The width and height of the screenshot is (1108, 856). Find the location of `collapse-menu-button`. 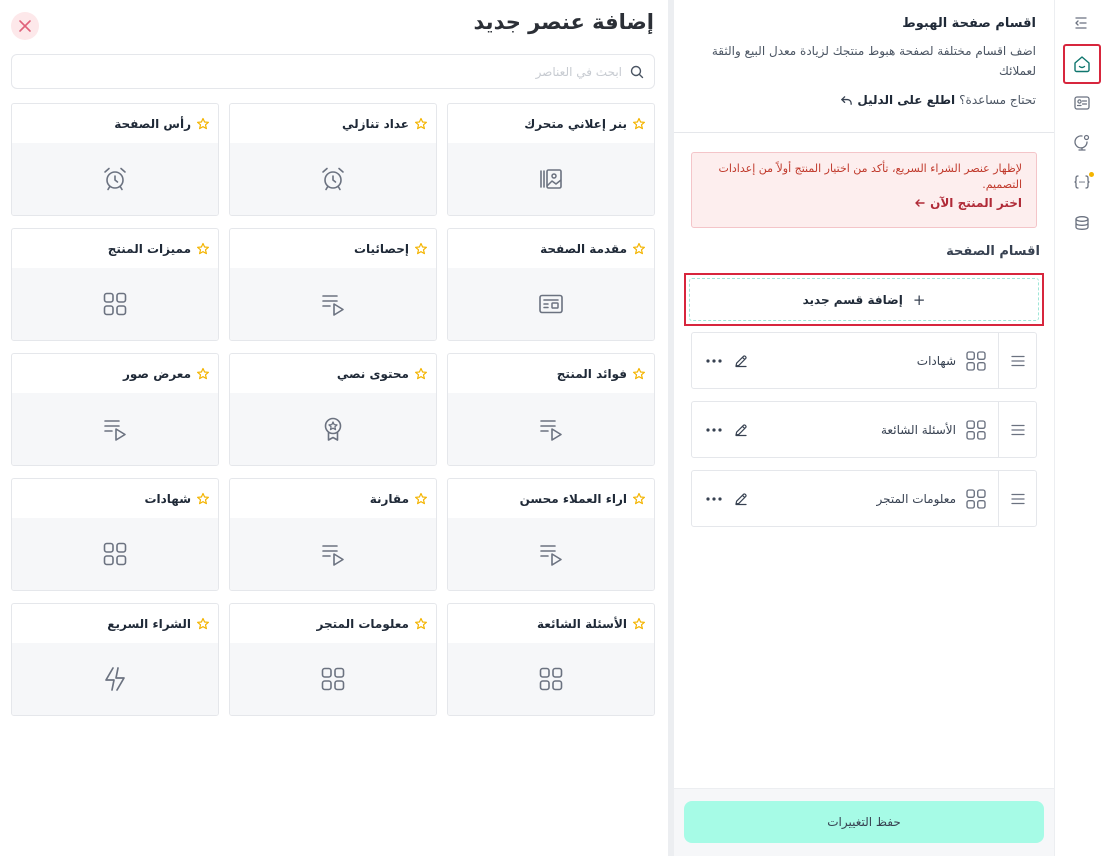

collapse-menu-button is located at coordinates (1082, 23).